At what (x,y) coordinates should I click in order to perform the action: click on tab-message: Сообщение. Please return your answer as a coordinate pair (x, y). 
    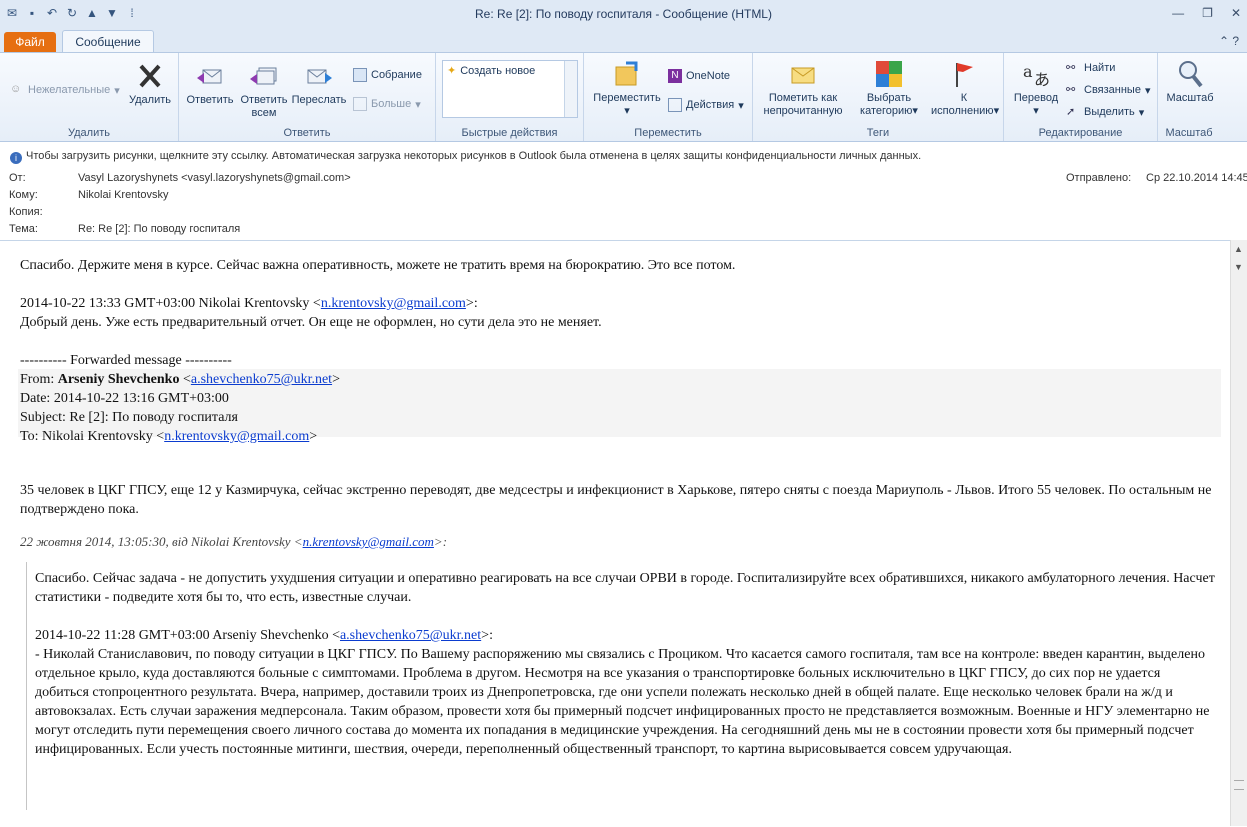
    Looking at the image, I should click on (108, 41).